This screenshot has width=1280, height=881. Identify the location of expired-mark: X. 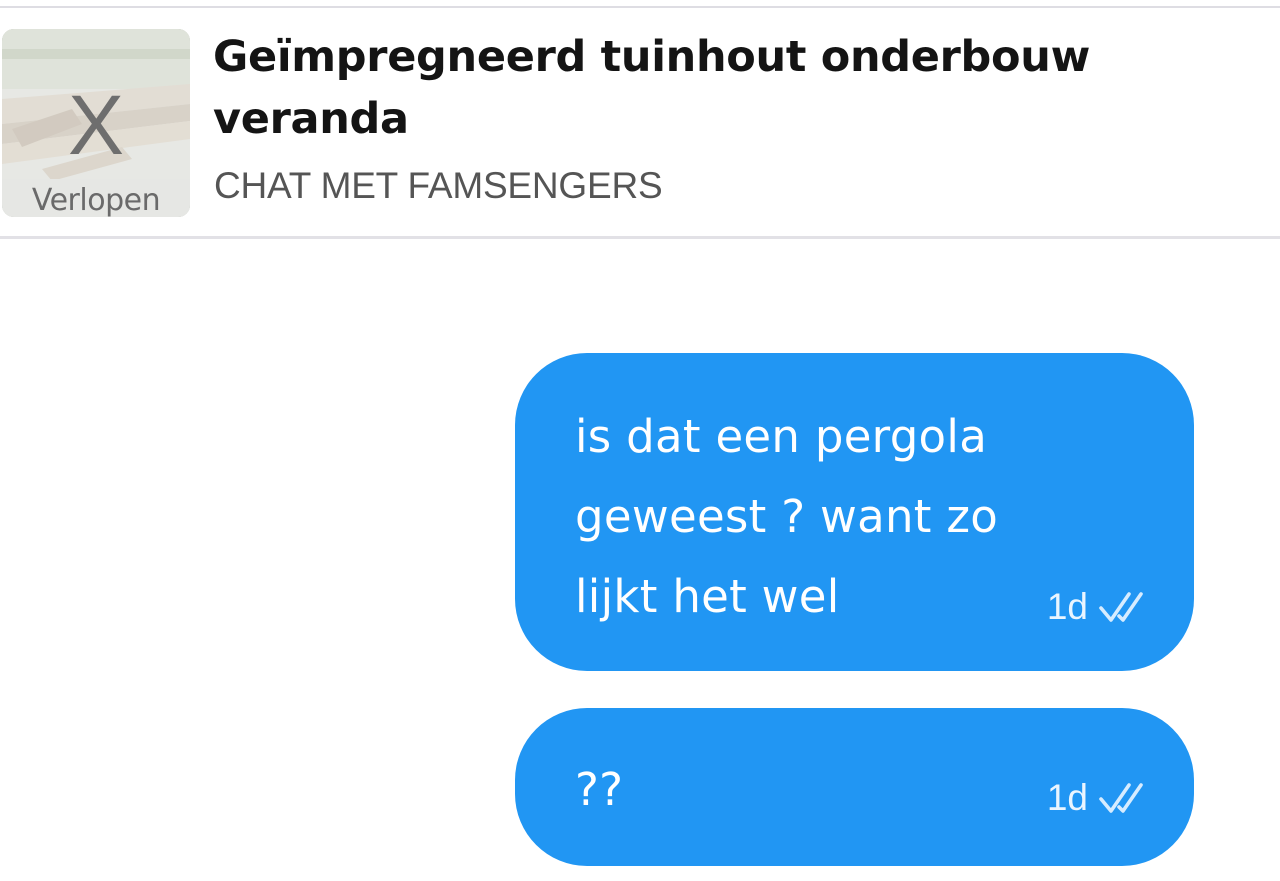
(96, 125).